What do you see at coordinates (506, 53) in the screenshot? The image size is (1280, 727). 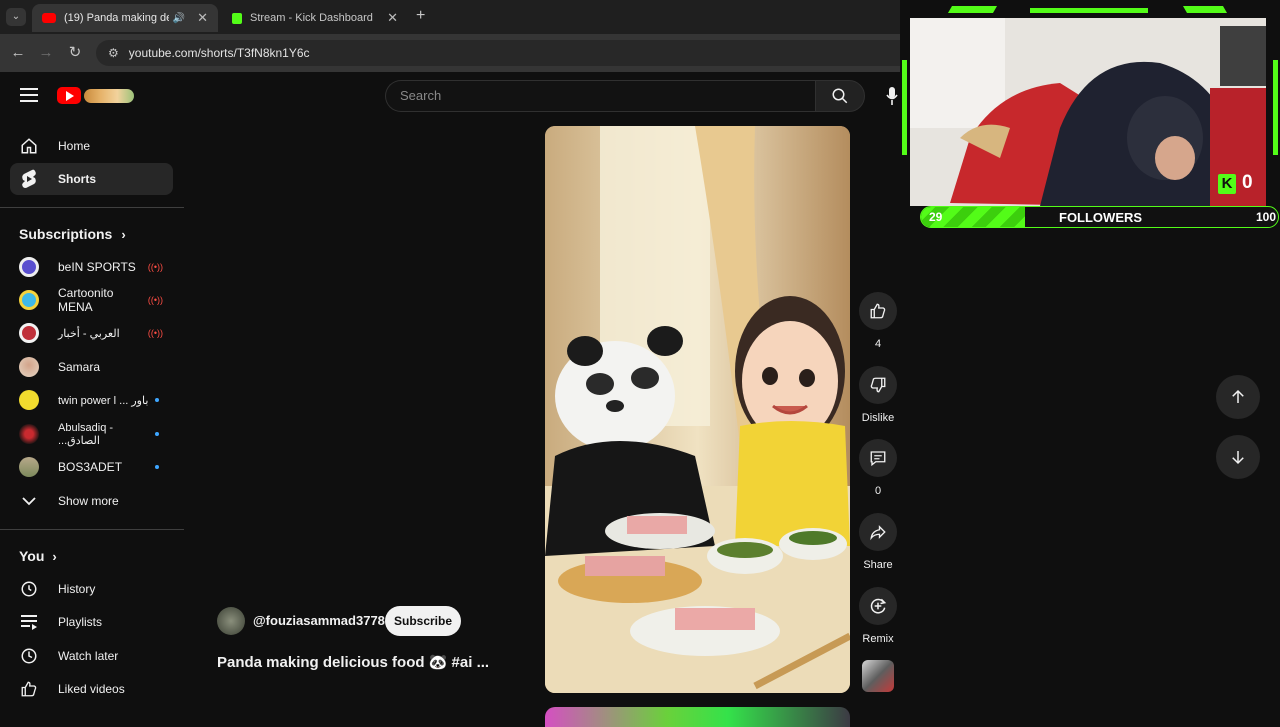 I see `url-field: ⚙ youtube.com/shorts/T3fN8kn1Y6c` at bounding box center [506, 53].